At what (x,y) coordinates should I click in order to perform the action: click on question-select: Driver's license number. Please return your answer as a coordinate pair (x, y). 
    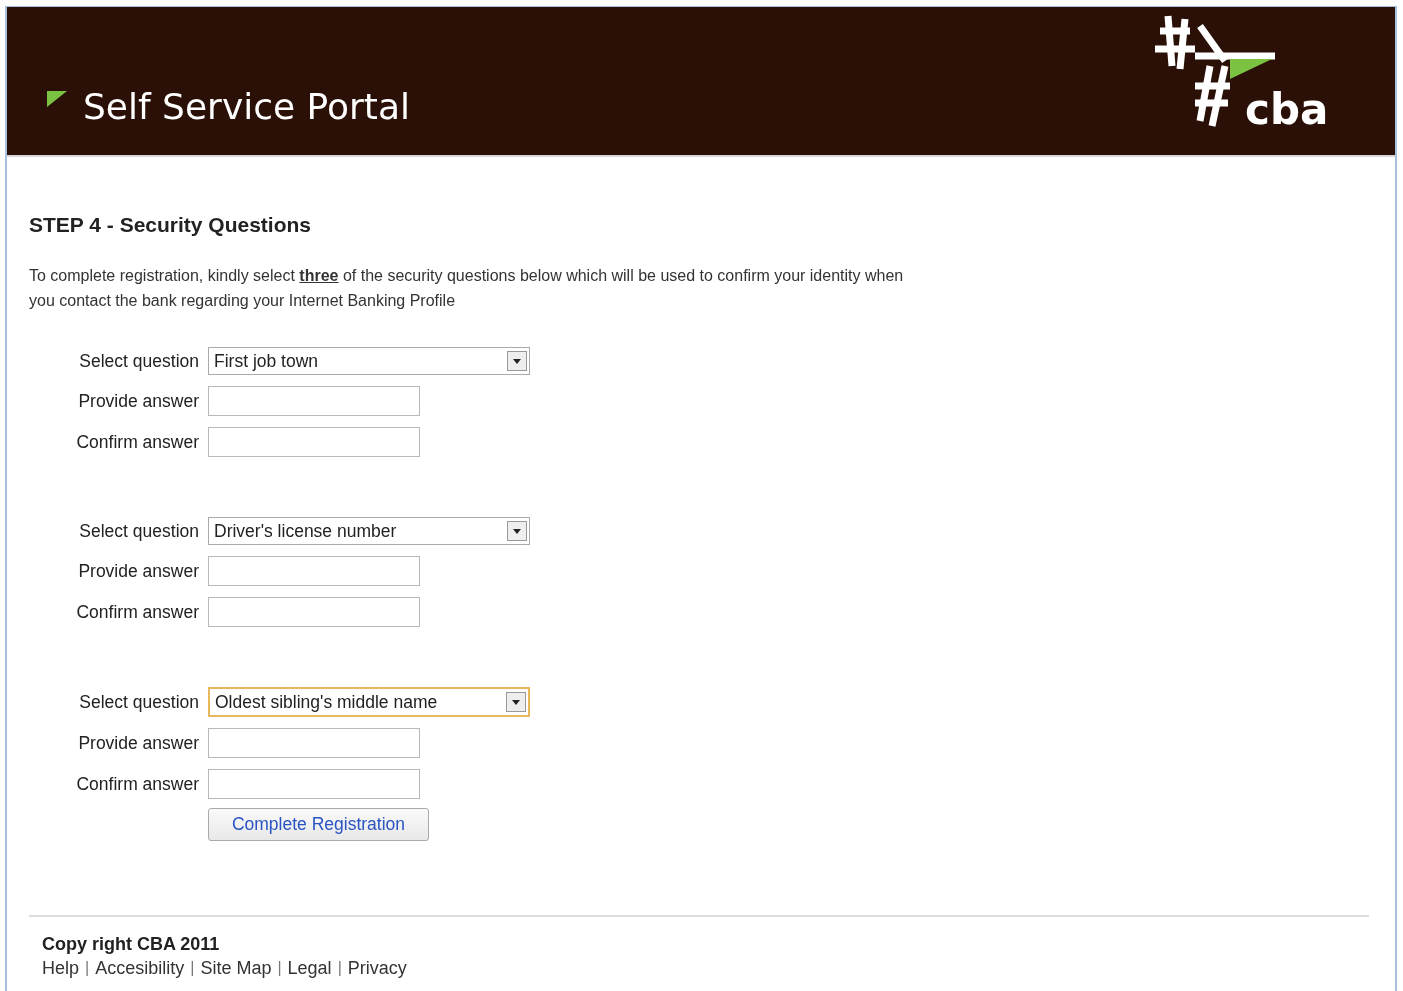
    Looking at the image, I should click on (369, 531).